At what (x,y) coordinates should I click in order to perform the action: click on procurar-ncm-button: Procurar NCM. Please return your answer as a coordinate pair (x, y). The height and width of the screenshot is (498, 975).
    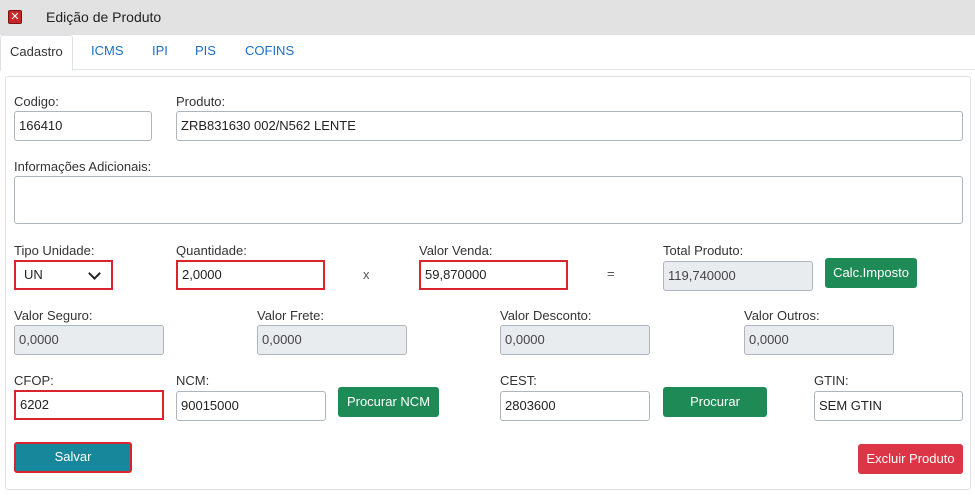
    Looking at the image, I should click on (388, 402).